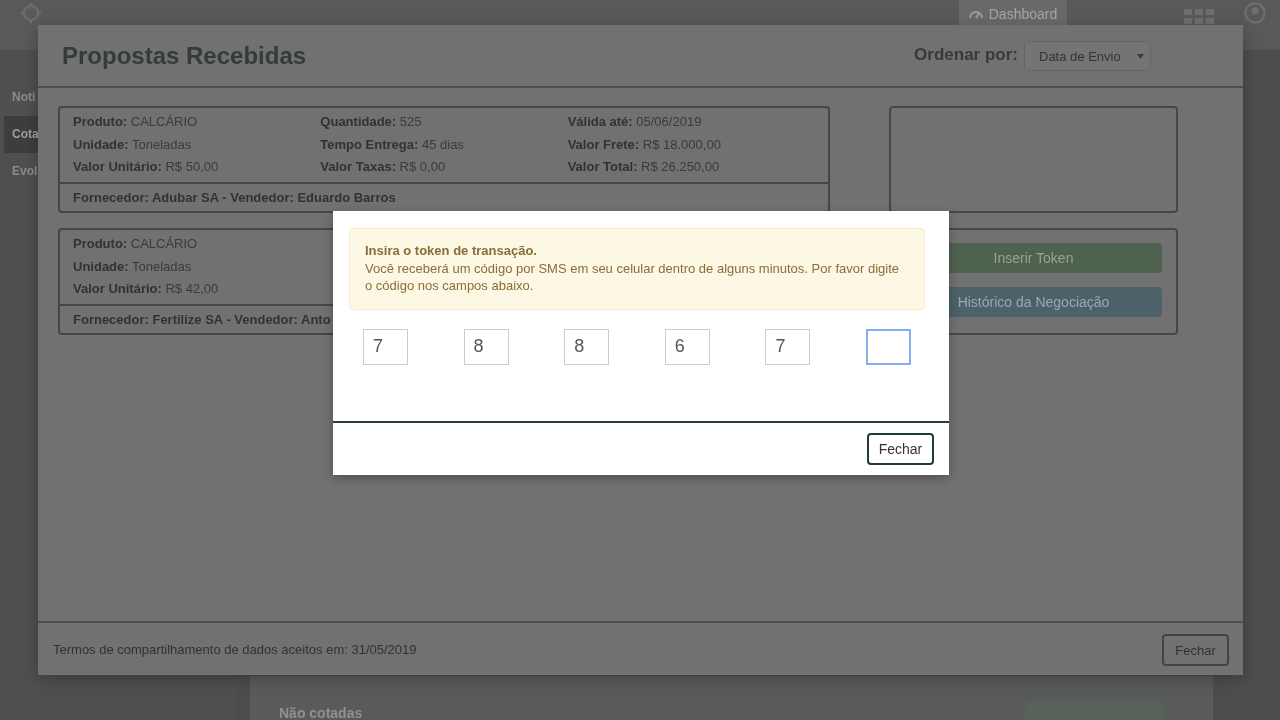 This screenshot has width=1280, height=720. I want to click on sidebar-item: Cota, so click(21, 134).